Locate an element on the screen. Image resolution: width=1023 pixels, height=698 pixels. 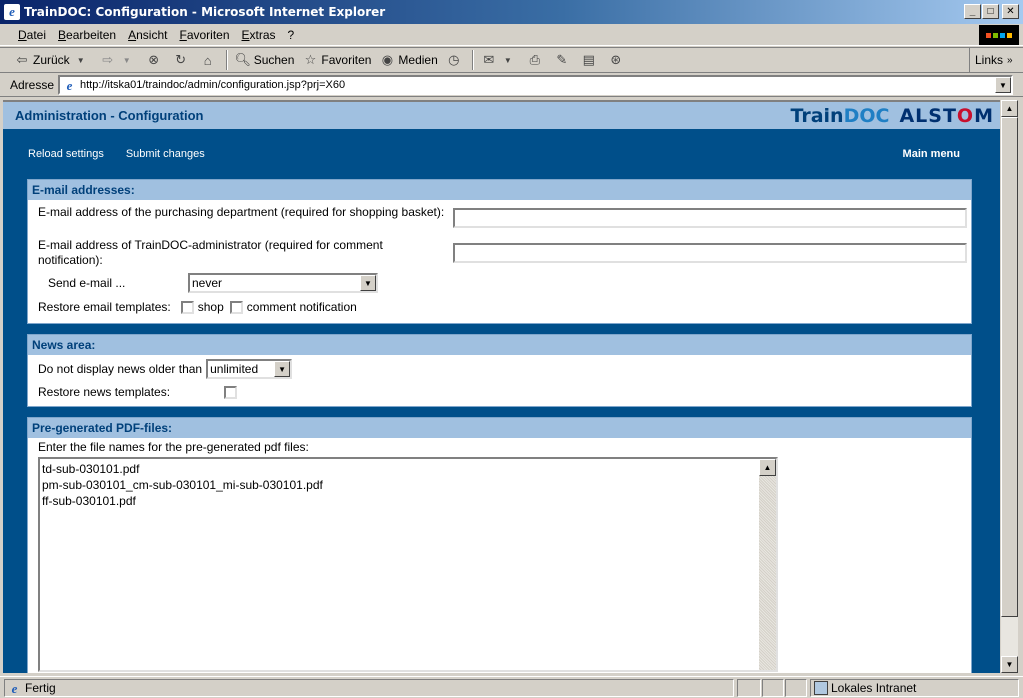
edit-icon: ✎ is located at coordinates (562, 59).